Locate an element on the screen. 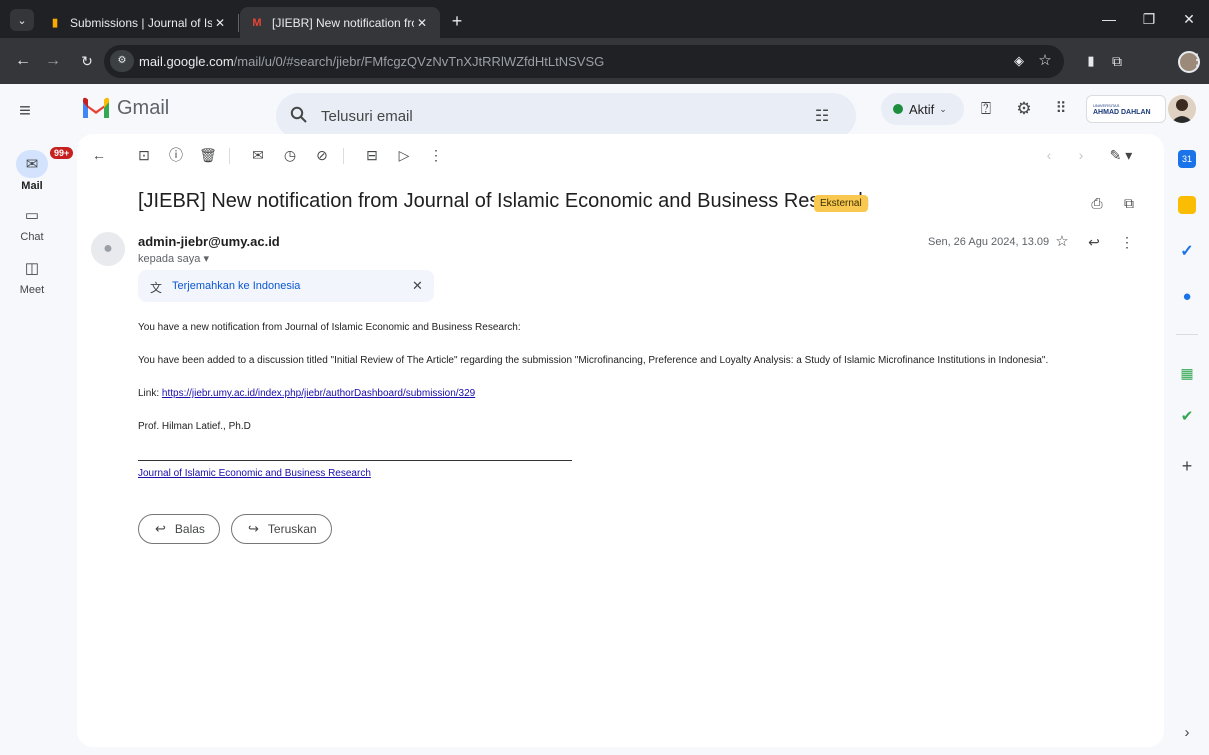  recipient-details: kepada saya ▾ is located at coordinates (173, 258).